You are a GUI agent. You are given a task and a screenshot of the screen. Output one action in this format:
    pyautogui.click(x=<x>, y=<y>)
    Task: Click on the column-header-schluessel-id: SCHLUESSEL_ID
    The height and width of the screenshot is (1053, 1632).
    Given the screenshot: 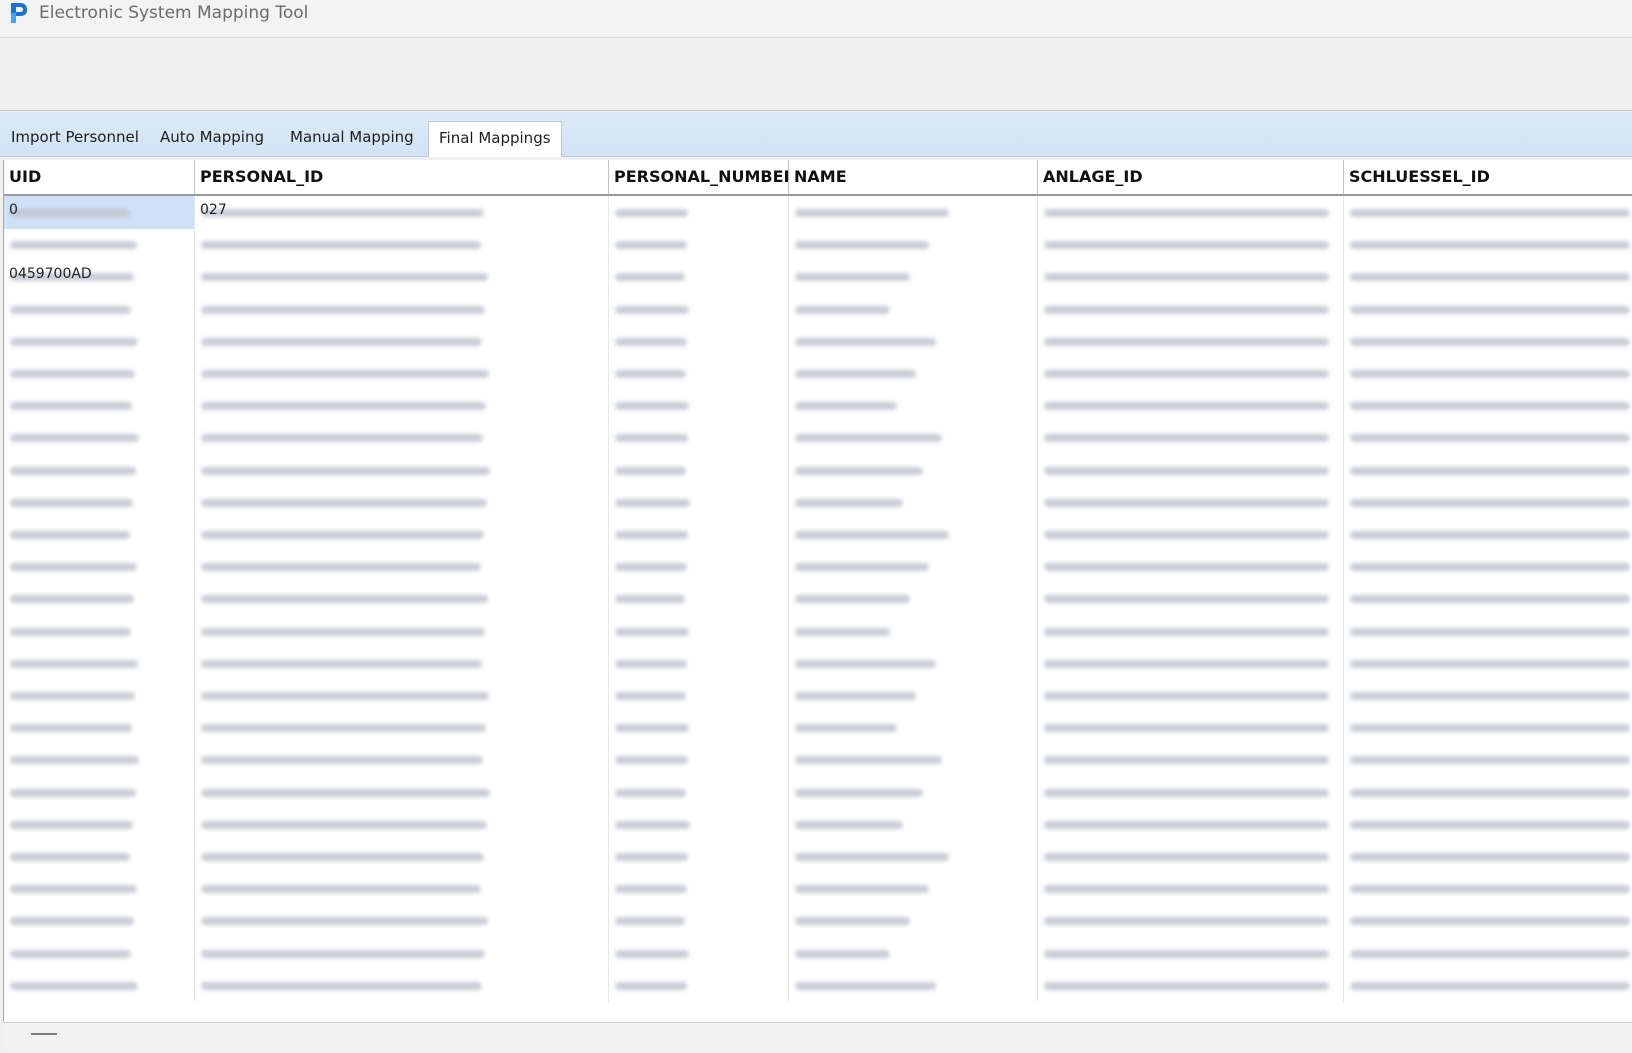 What is the action you would take?
    pyautogui.click(x=1488, y=177)
    